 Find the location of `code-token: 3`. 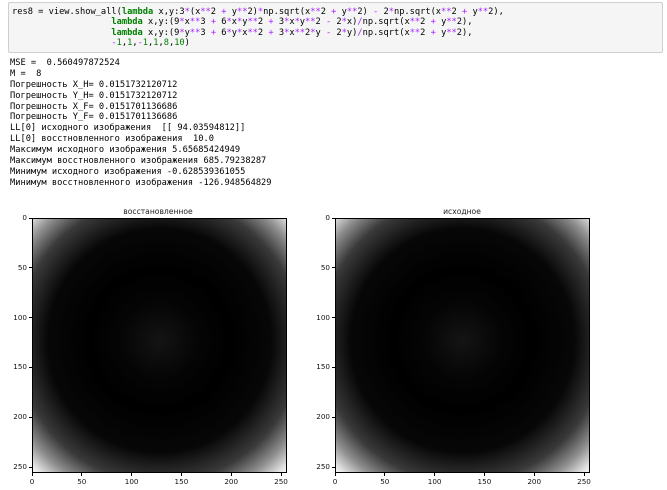

code-token: 3 is located at coordinates (205, 22).